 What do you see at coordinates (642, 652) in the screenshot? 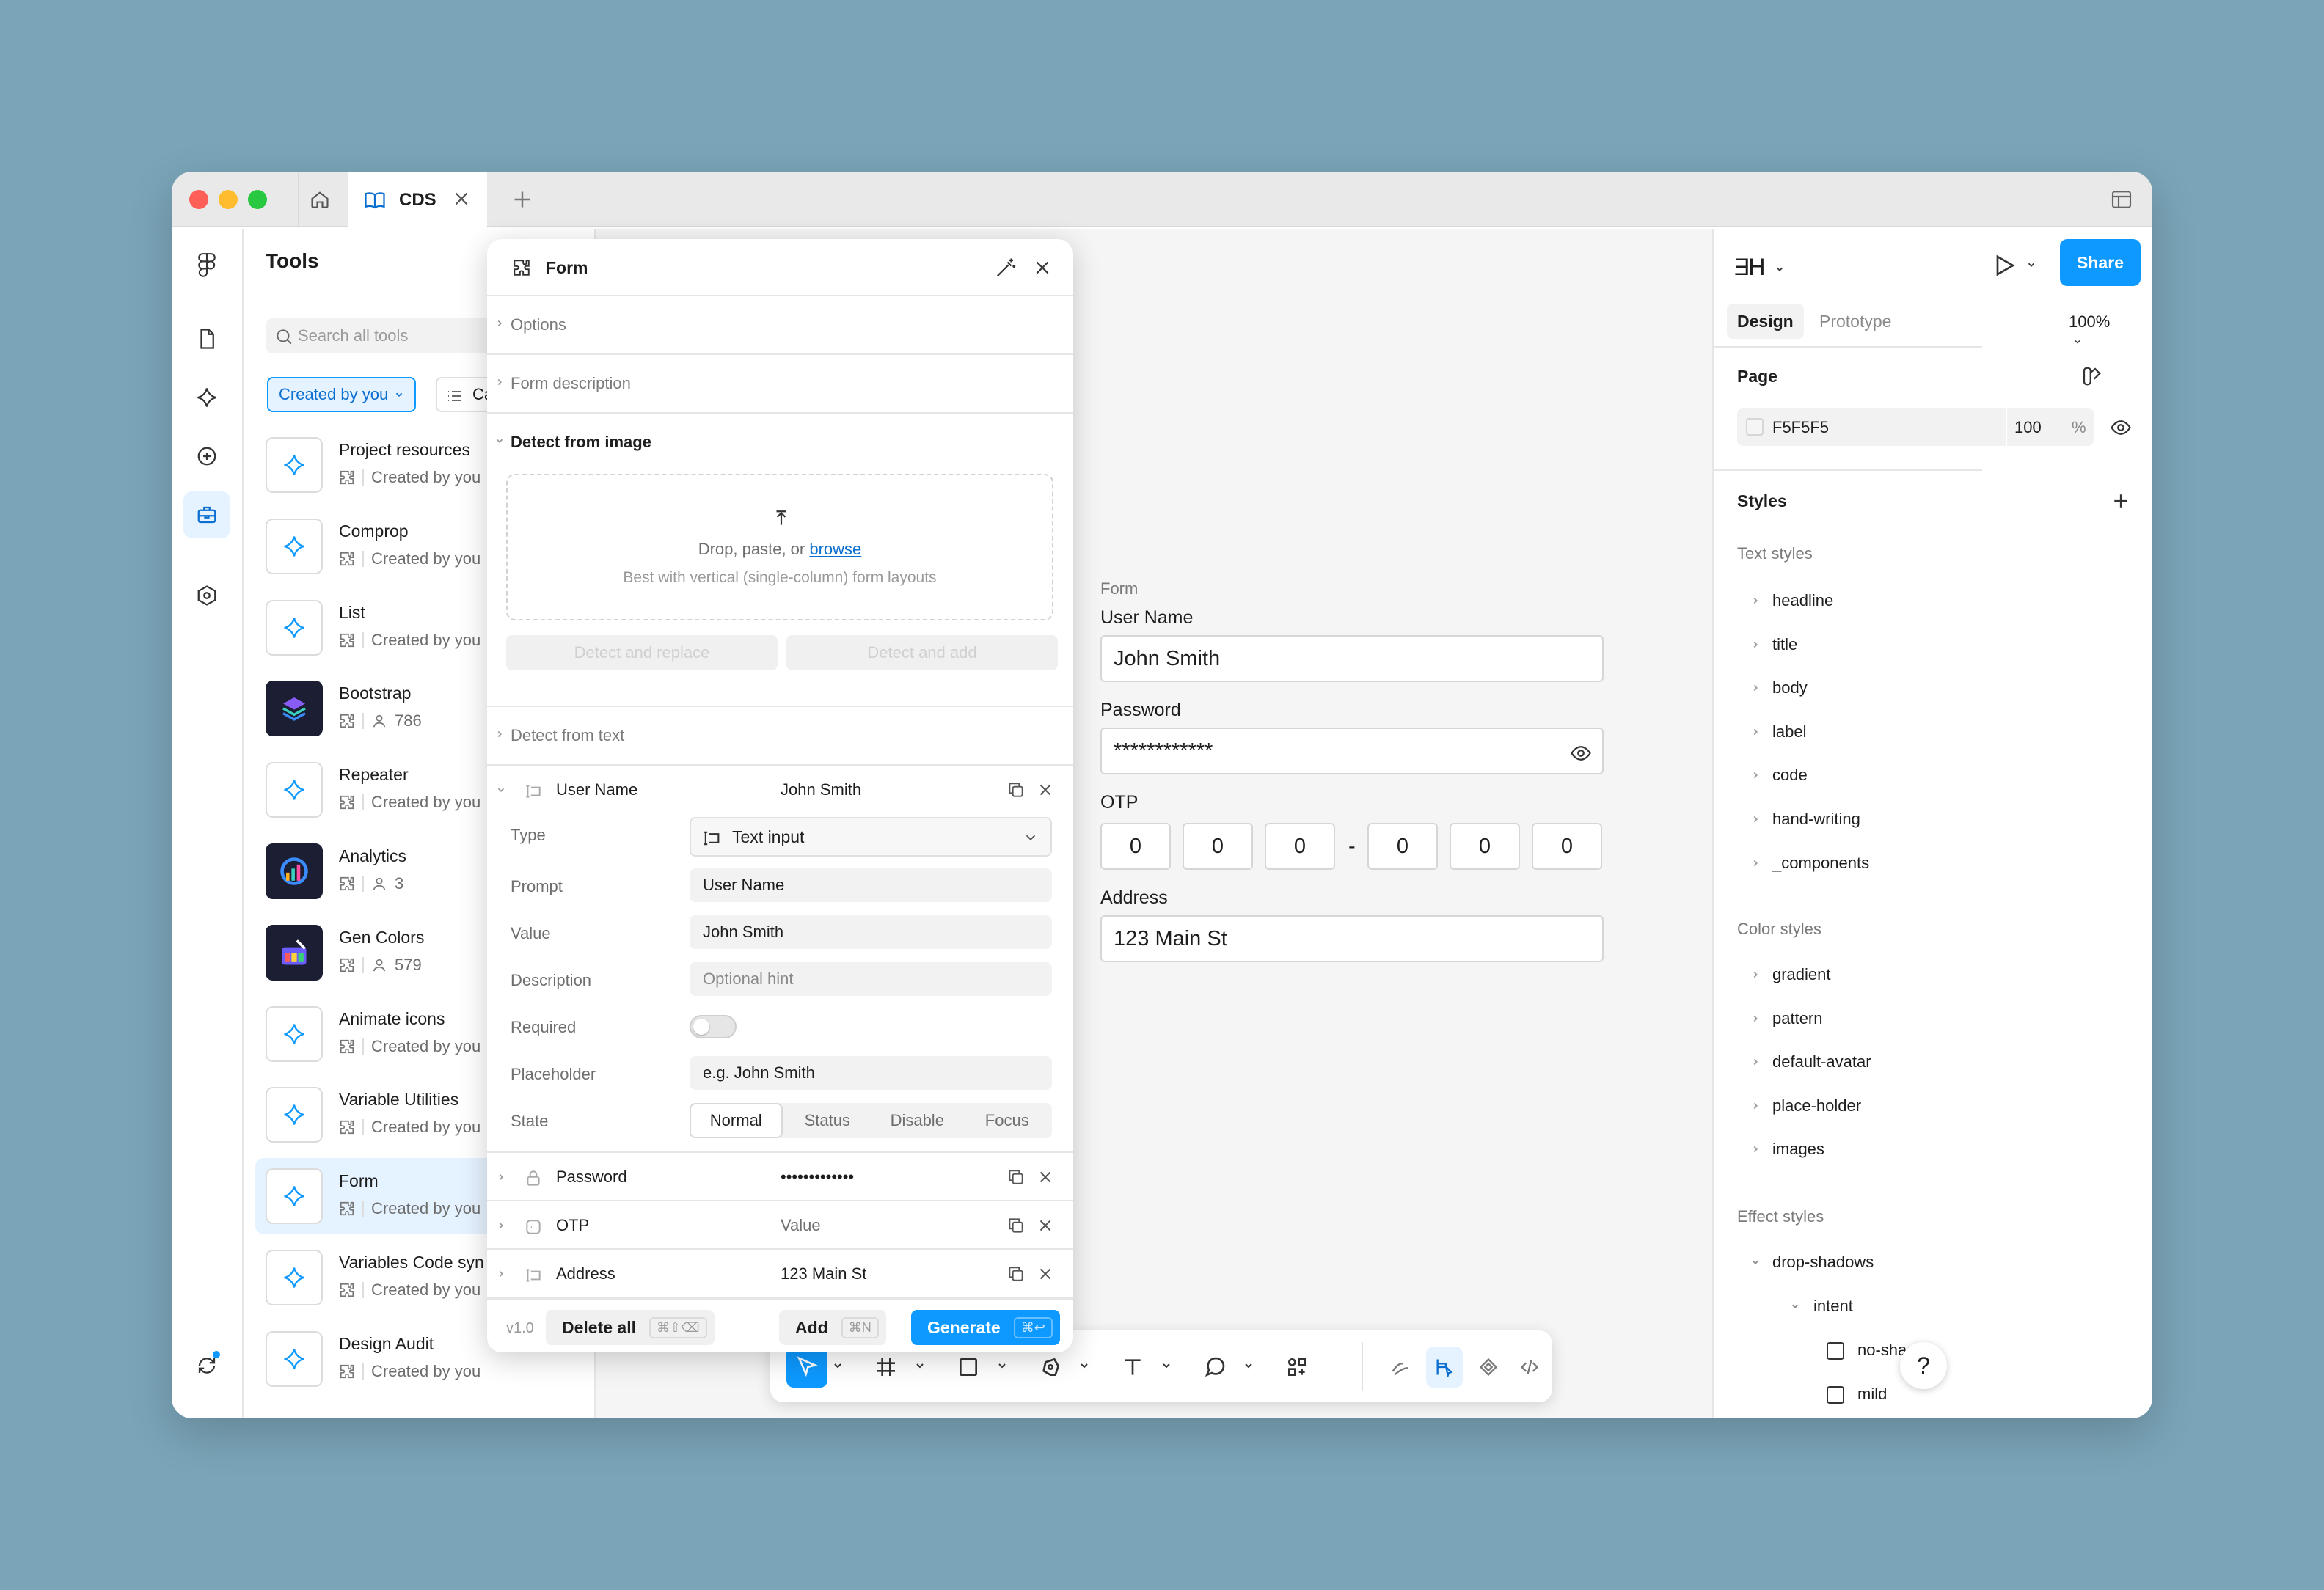
I see `detect-and-replace-button: Detect and replace` at bounding box center [642, 652].